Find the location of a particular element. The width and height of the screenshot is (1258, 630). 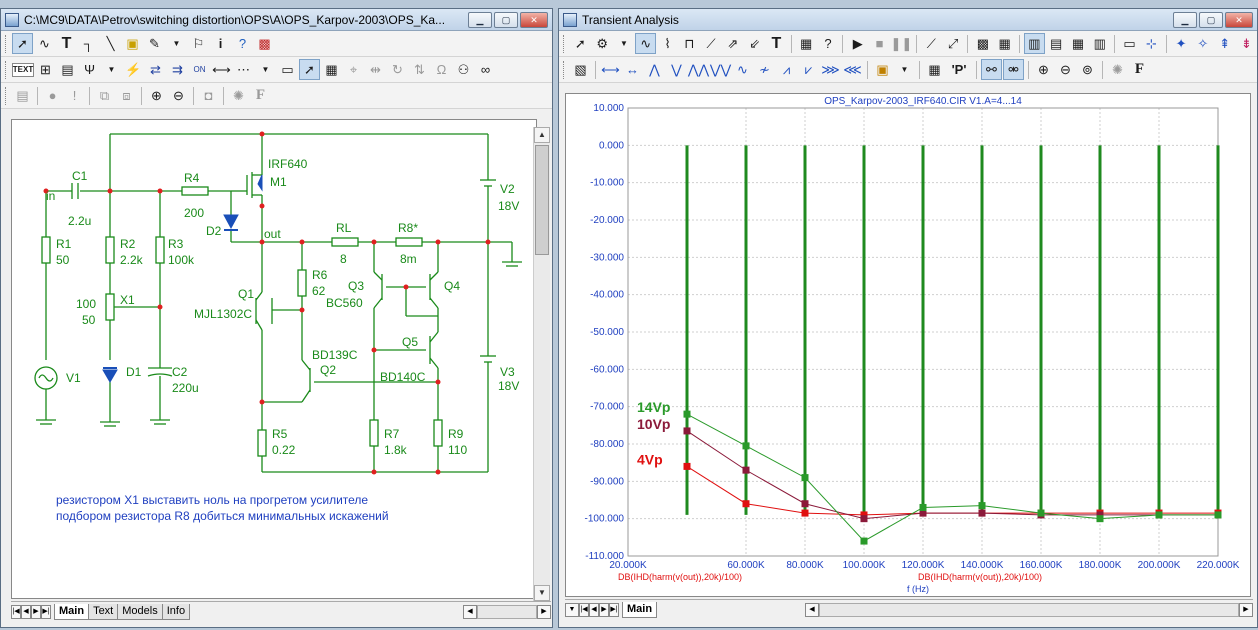

text-tool-icon: T is located at coordinates (66, 43).